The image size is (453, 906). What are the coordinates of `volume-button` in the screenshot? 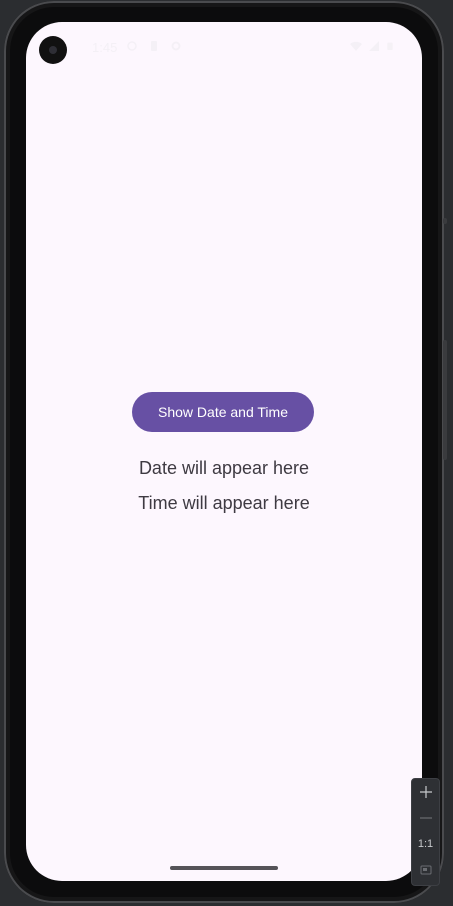 It's located at (445, 400).